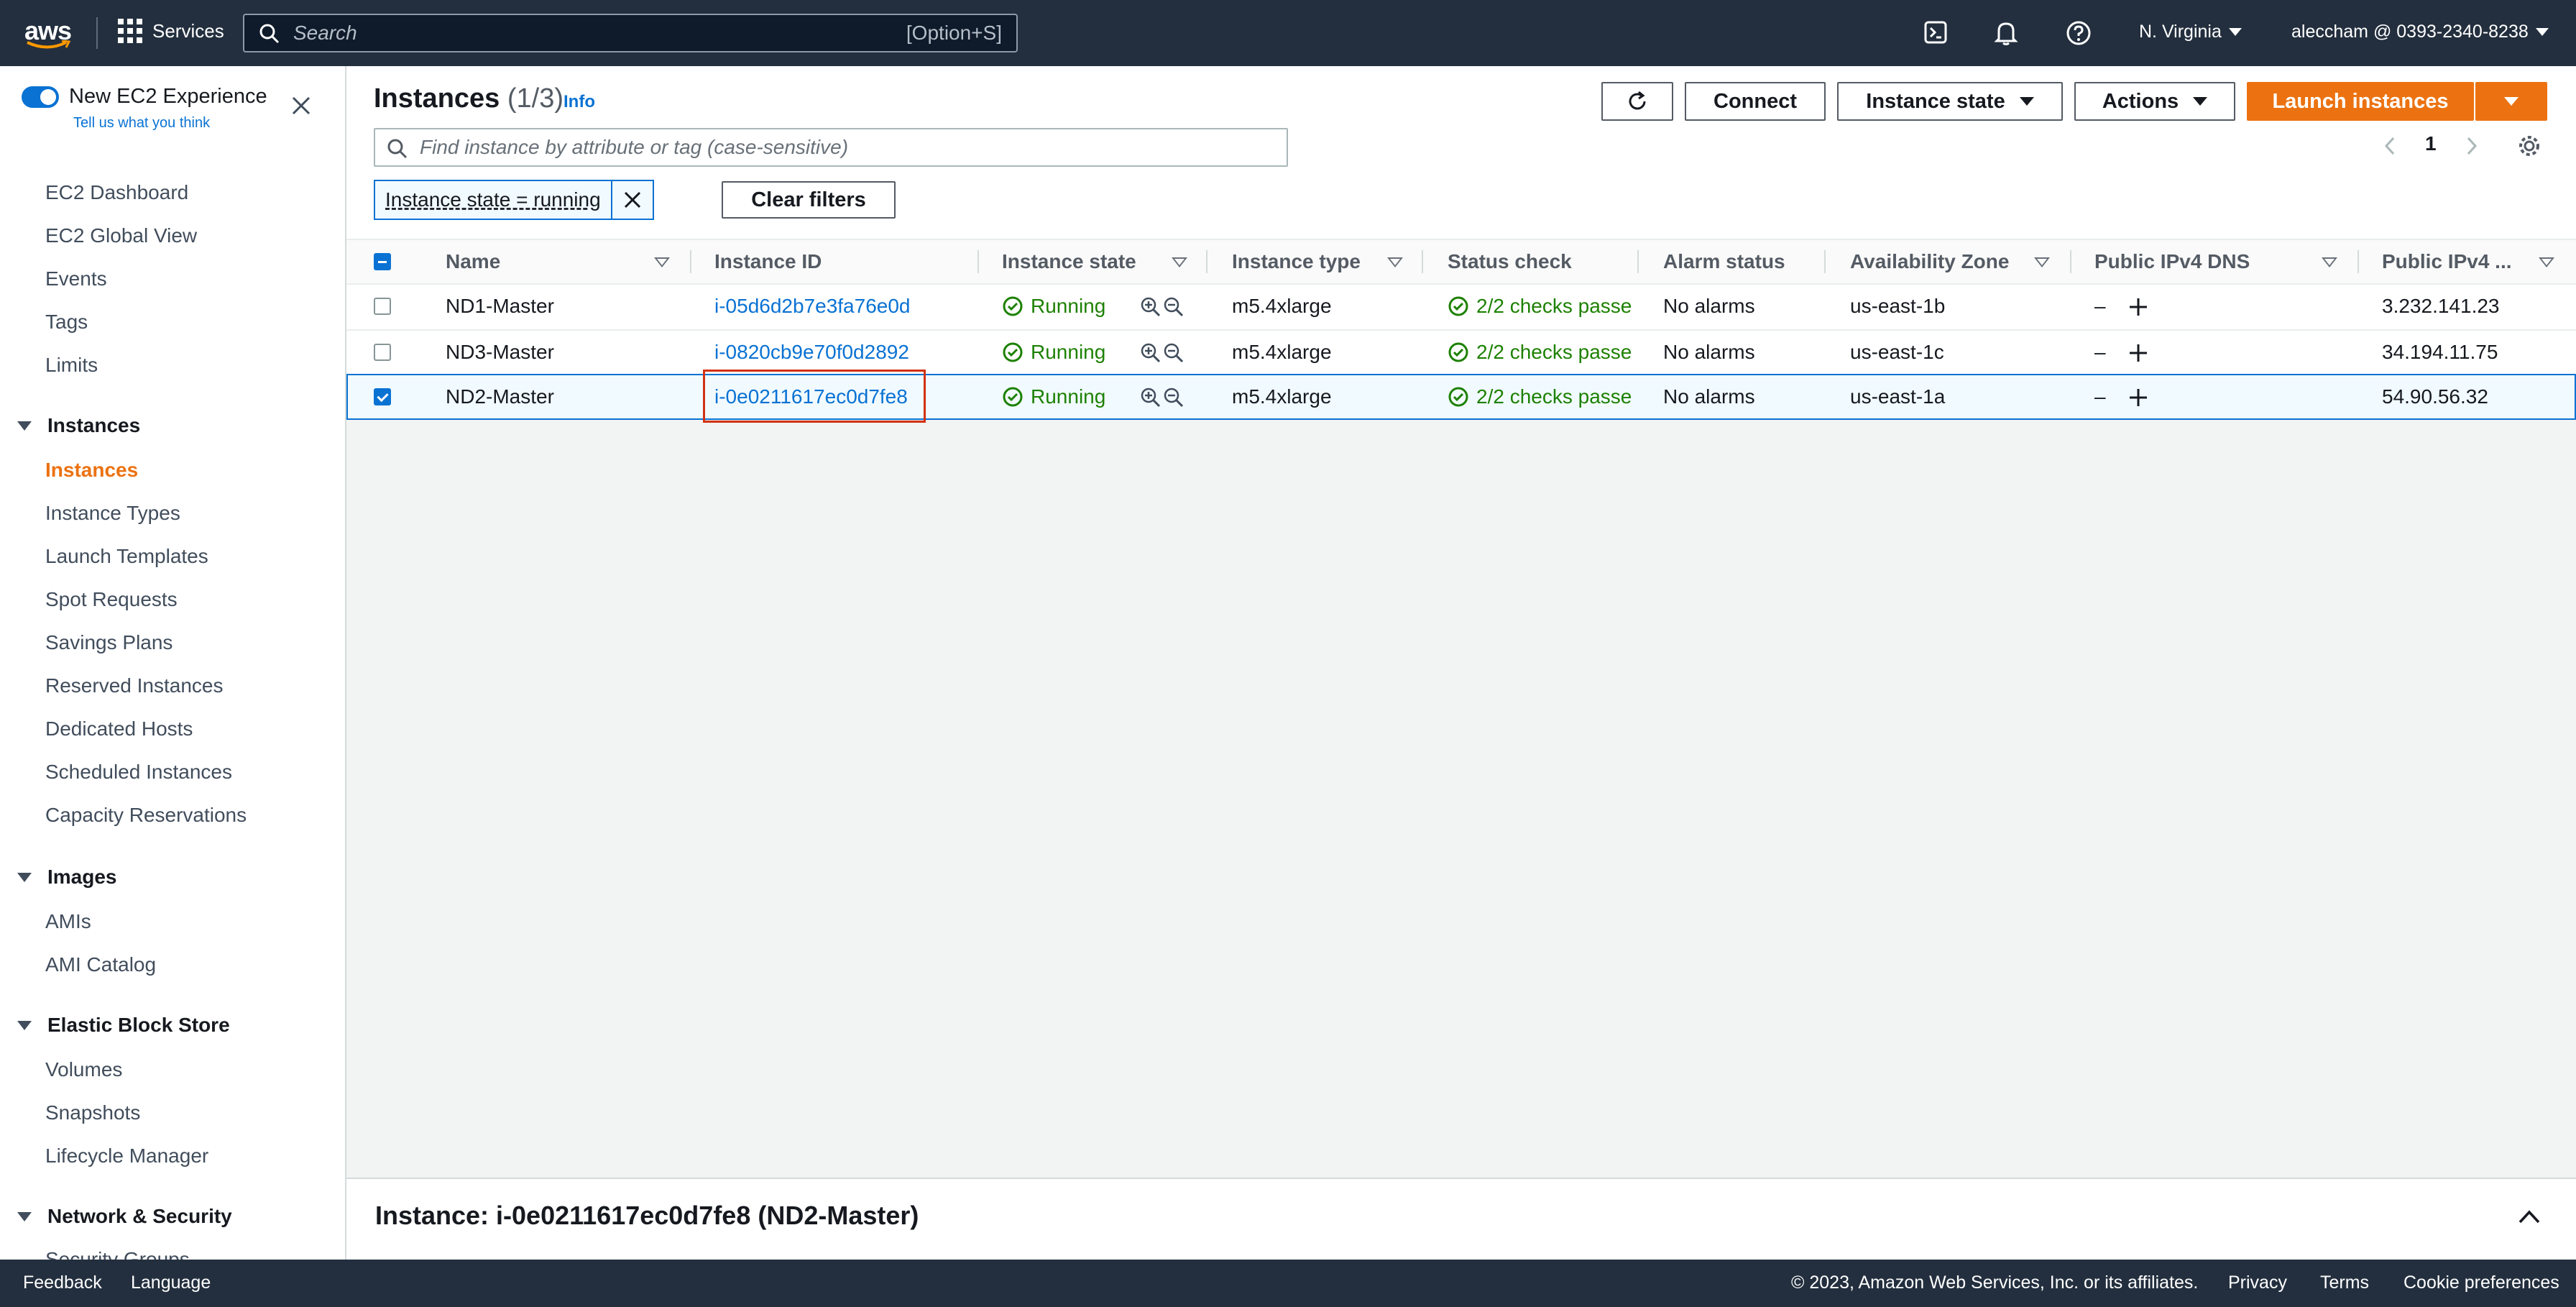 The height and width of the screenshot is (1307, 2576). What do you see at coordinates (49, 34) in the screenshot?
I see `aws-logo: aws` at bounding box center [49, 34].